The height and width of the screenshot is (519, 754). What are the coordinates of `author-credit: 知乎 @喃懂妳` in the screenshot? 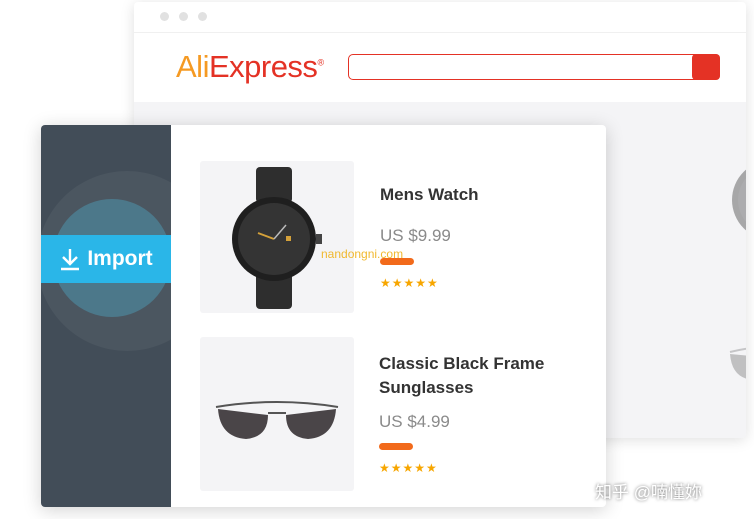 It's located at (648, 492).